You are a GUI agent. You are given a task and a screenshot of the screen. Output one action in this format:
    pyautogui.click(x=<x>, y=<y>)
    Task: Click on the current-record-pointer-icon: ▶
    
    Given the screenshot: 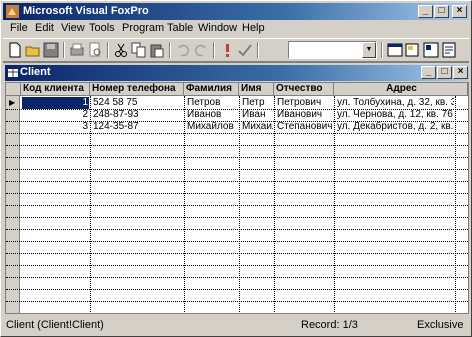 What is the action you would take?
    pyautogui.click(x=12, y=102)
    